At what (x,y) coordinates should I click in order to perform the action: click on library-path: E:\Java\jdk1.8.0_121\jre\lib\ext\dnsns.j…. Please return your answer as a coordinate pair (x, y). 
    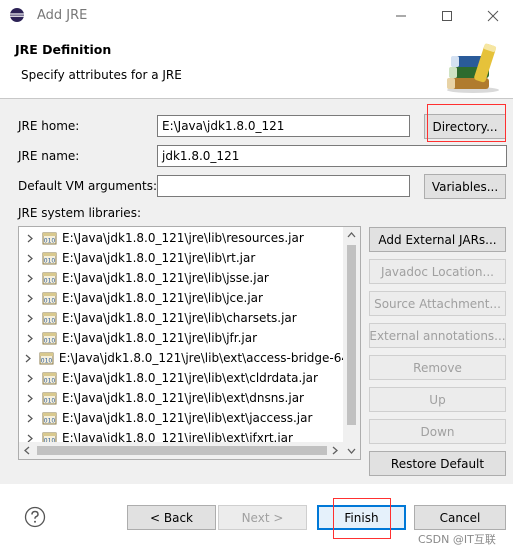
    Looking at the image, I should click on (183, 398).